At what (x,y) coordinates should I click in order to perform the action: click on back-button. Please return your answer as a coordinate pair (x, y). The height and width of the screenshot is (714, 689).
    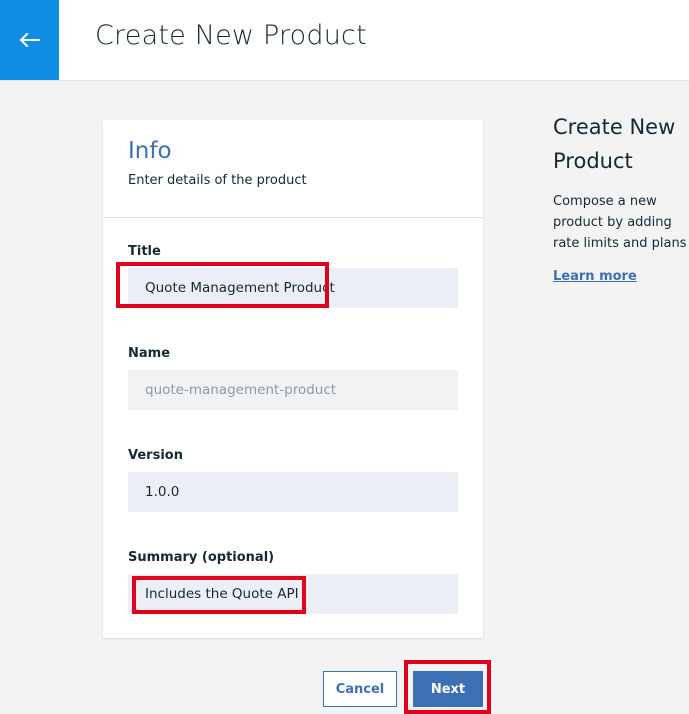
    Looking at the image, I should click on (29, 40).